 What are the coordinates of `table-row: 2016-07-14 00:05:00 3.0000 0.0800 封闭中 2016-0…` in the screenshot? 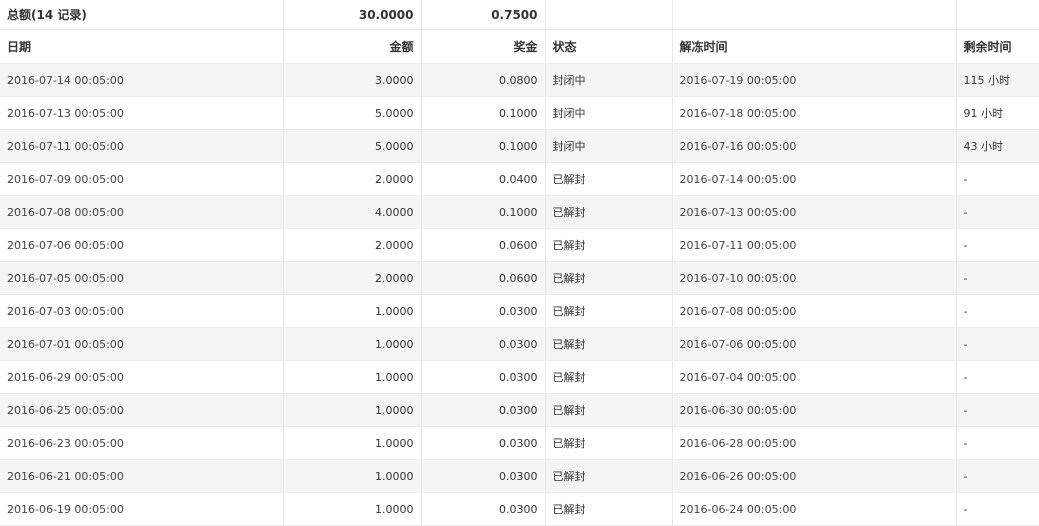 It's located at (519, 80).